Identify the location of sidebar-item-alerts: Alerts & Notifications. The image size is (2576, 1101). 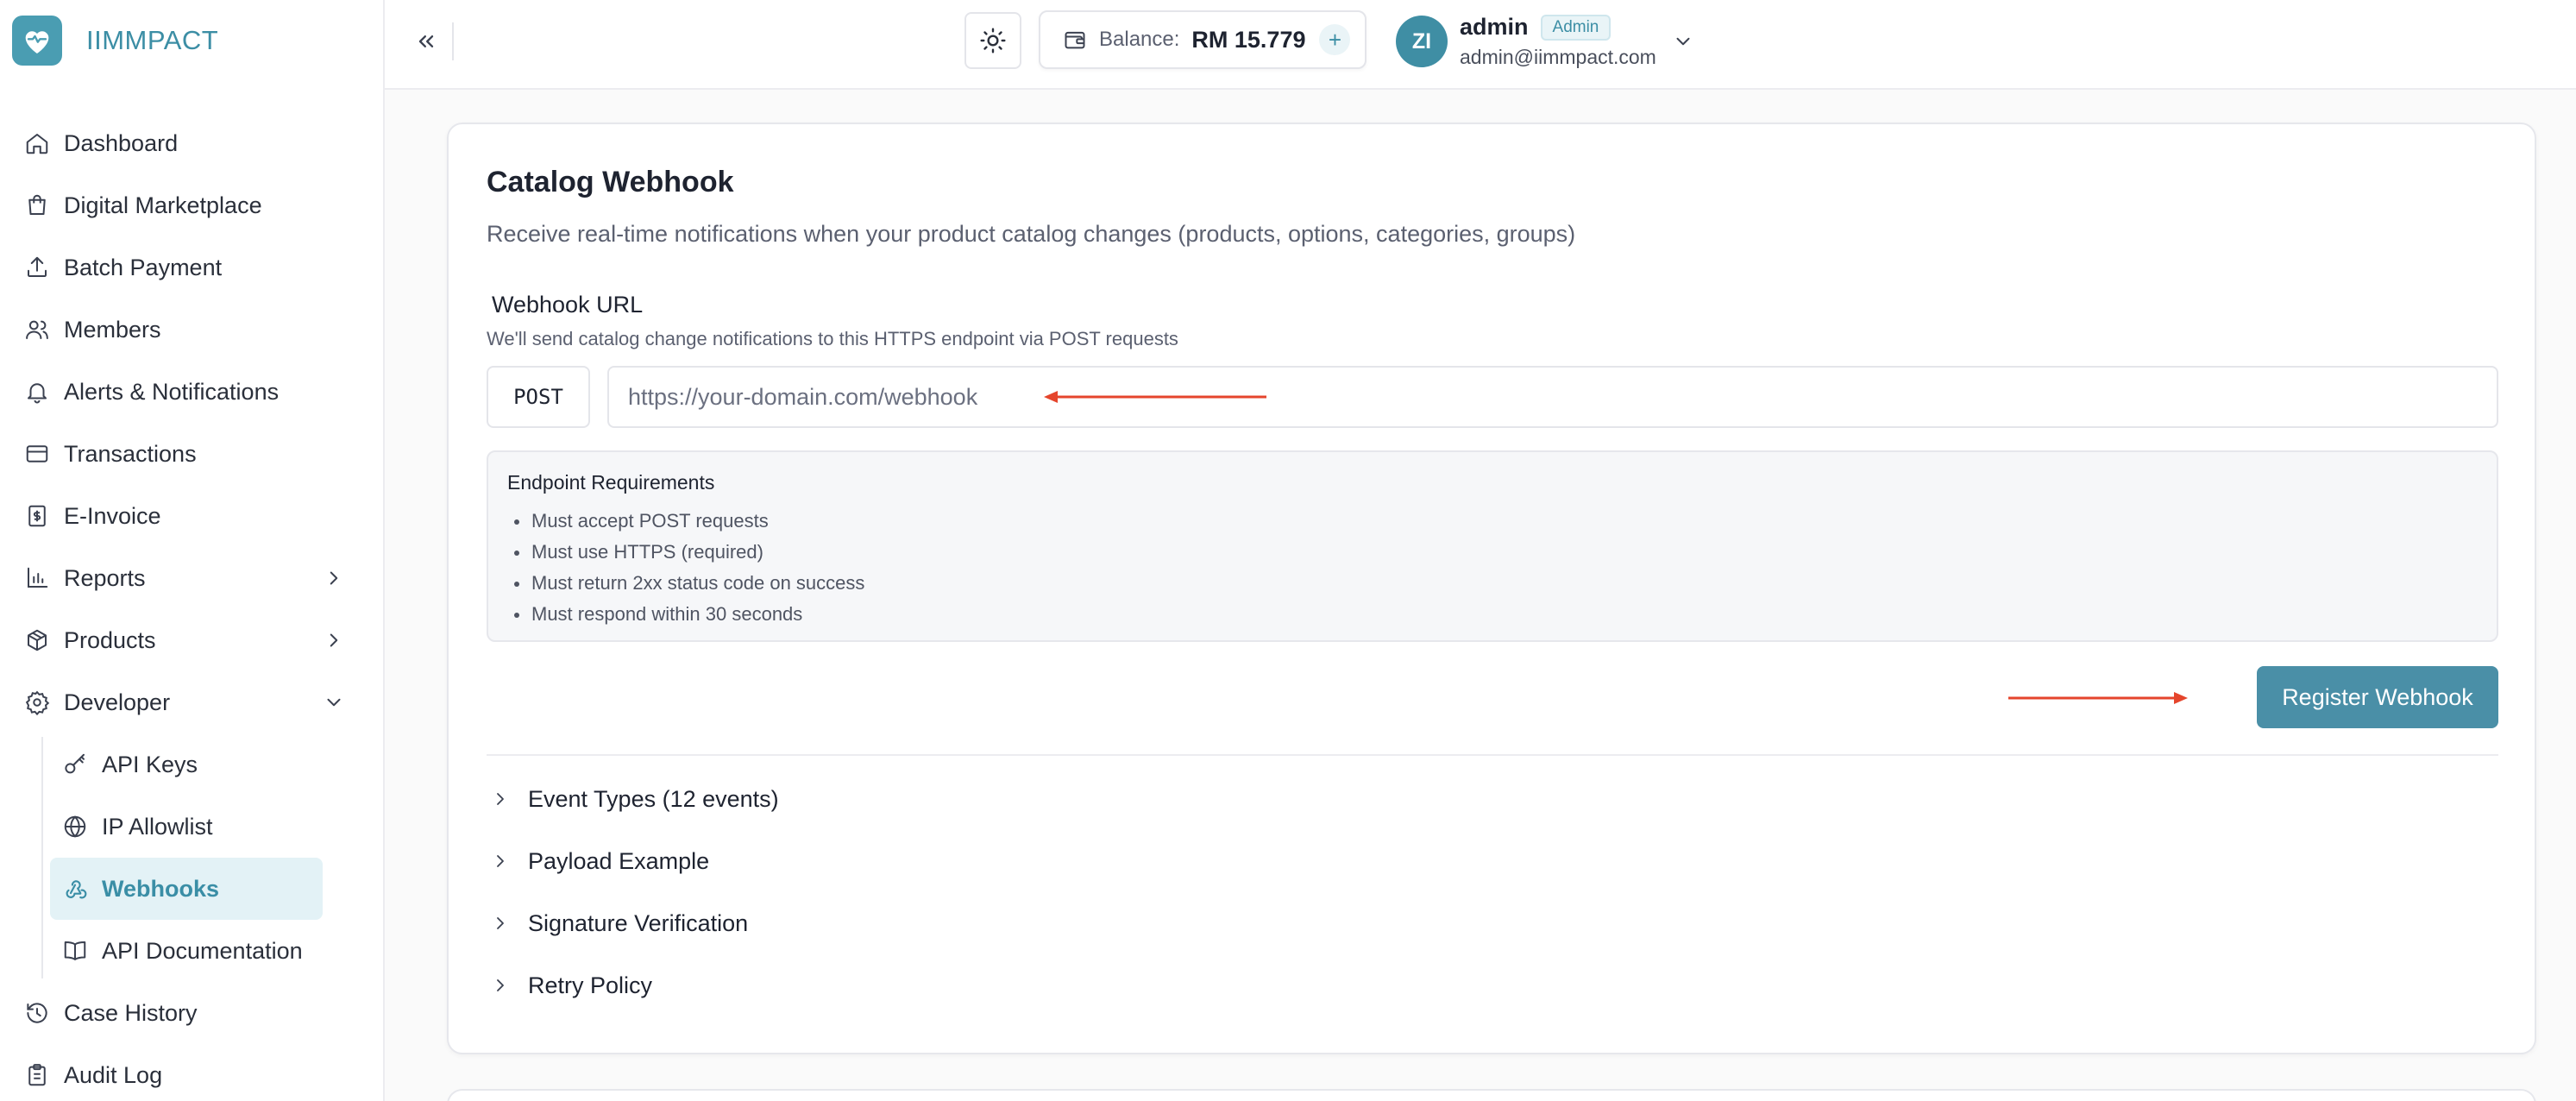
(192, 392).